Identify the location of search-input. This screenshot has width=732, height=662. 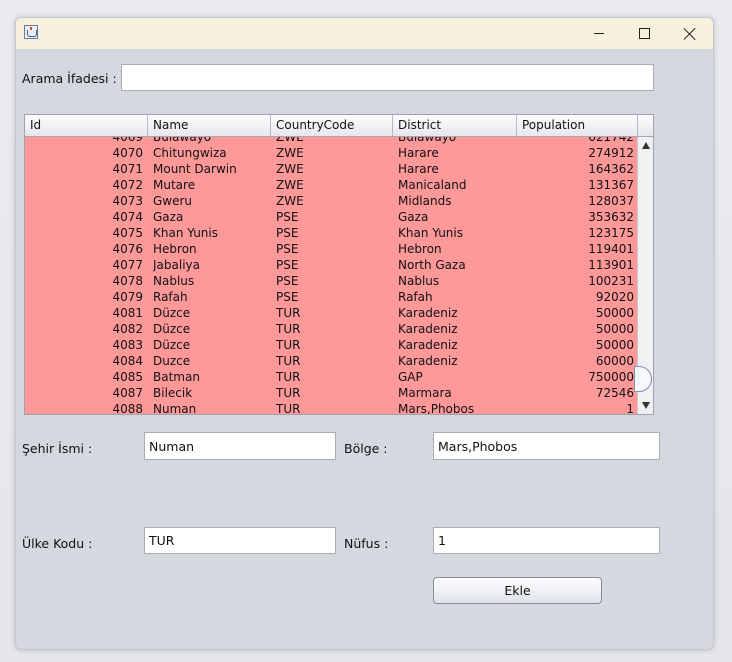
(387, 77).